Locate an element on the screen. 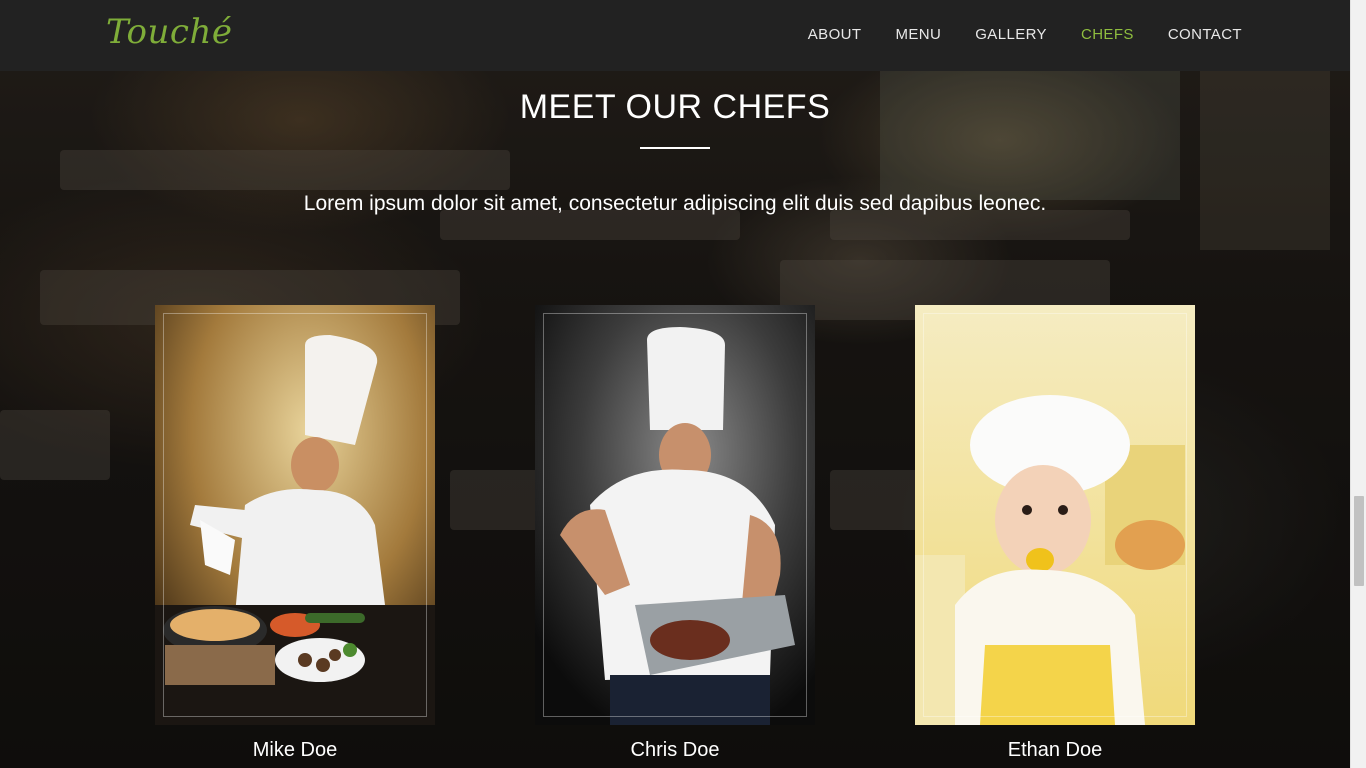 Image resolution: width=1366 pixels, height=768 pixels. chef-with-noodle-dish-image is located at coordinates (295, 515).